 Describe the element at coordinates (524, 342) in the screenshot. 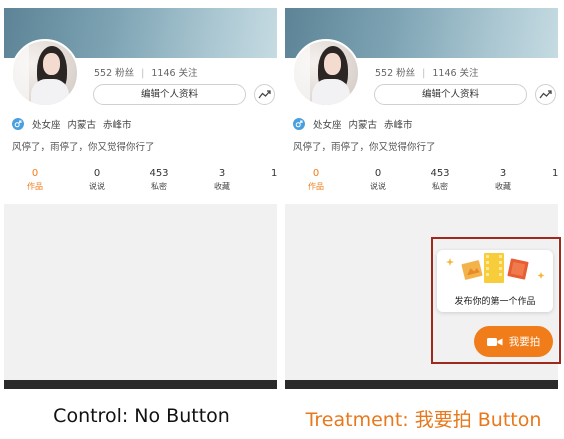

I see `shoot-button-label: 我要拍` at that location.